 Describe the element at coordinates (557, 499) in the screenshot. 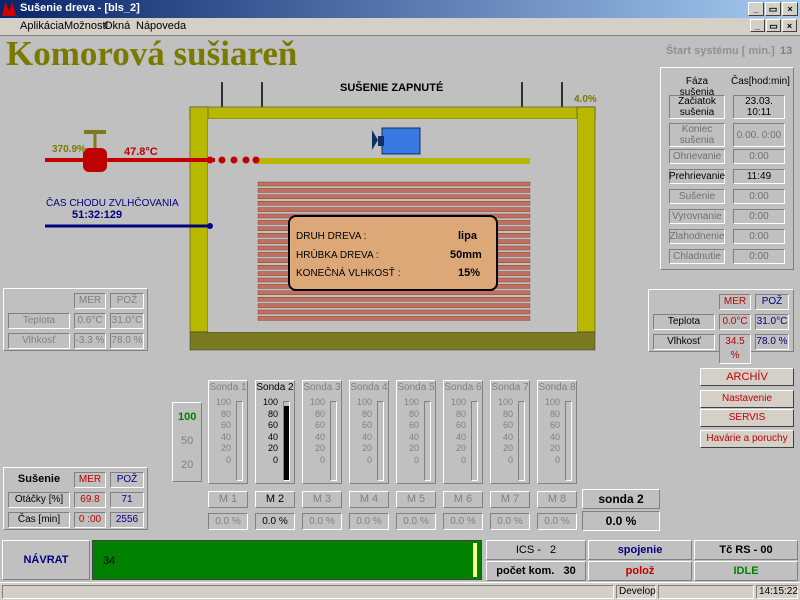

I see `probe-m-button: M 8` at that location.